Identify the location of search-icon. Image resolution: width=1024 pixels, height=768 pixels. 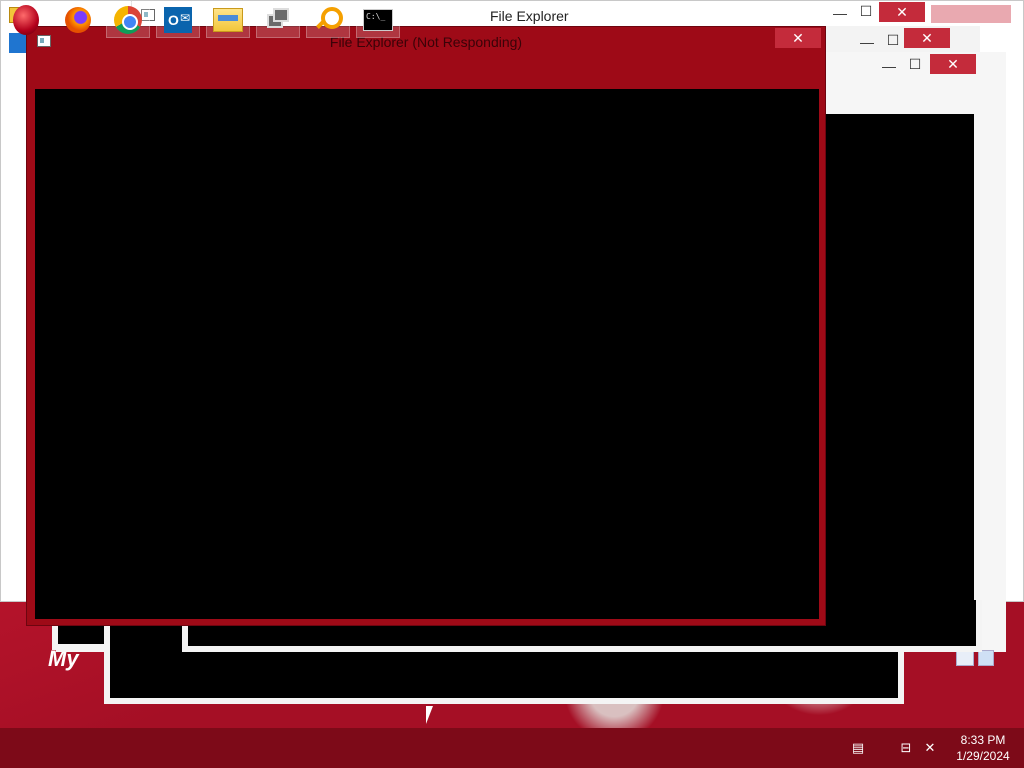
(329, 20).